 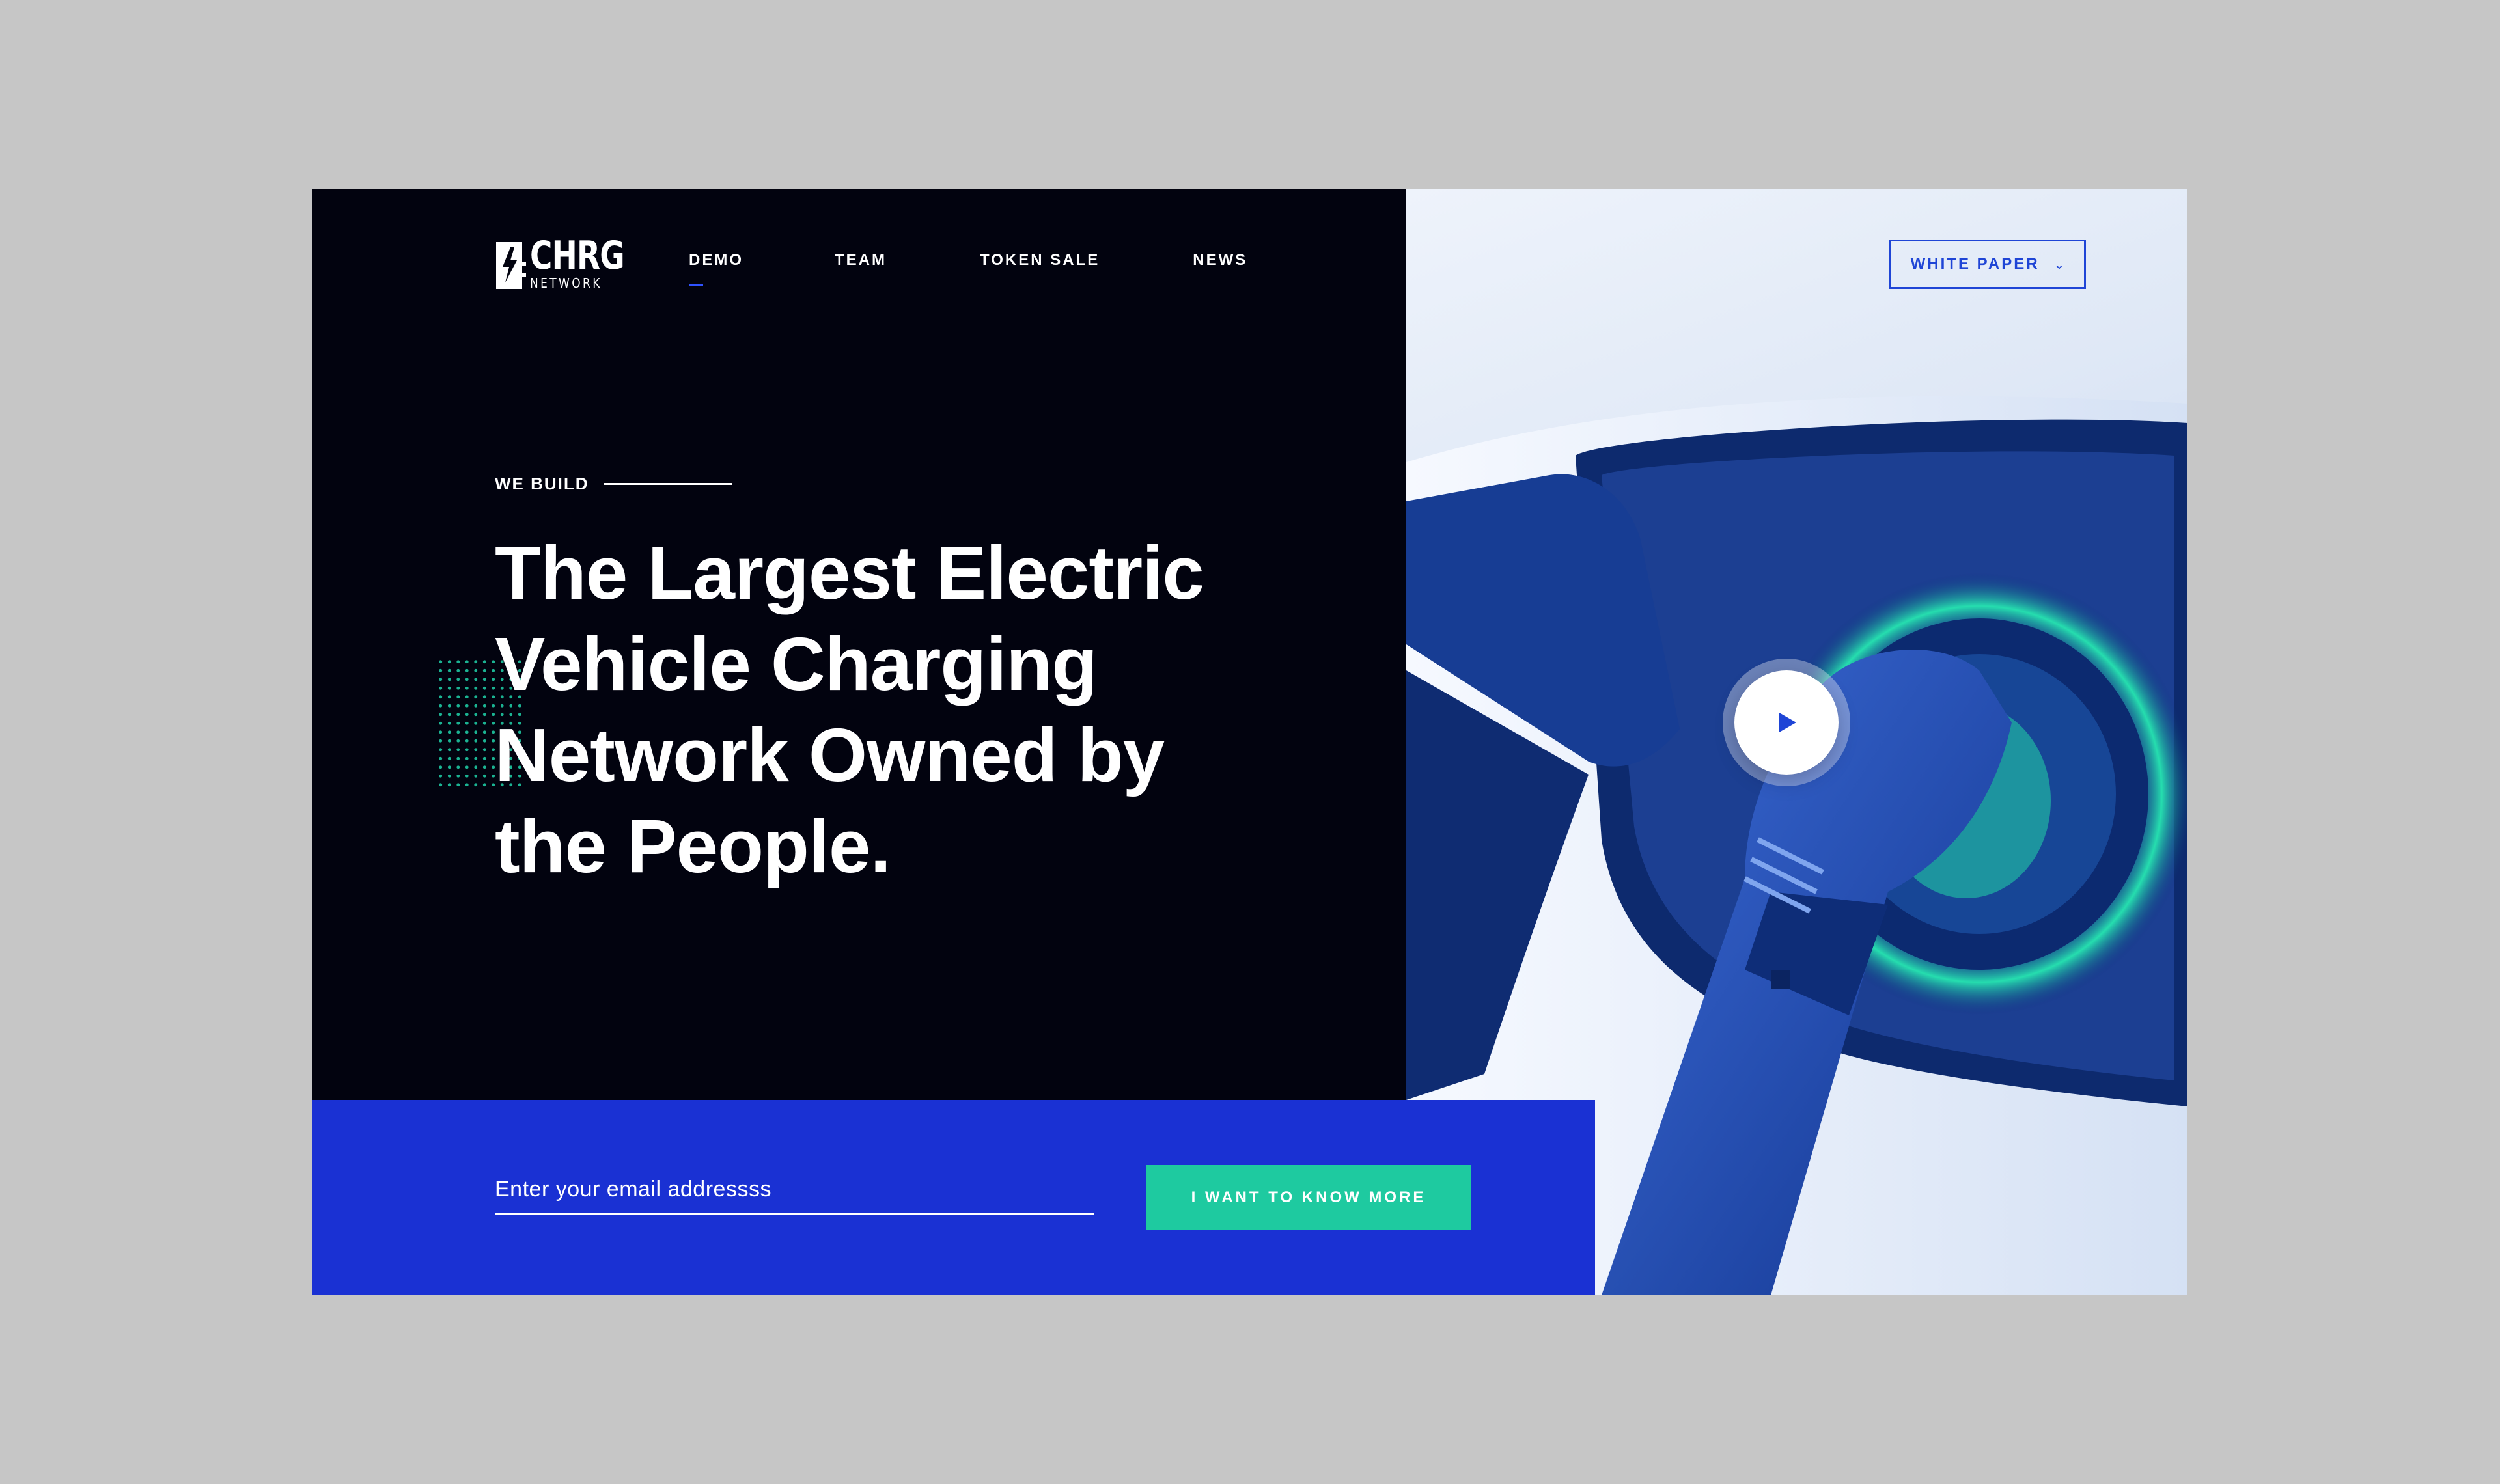 I want to click on plug-bolt-icon, so click(x=511, y=265).